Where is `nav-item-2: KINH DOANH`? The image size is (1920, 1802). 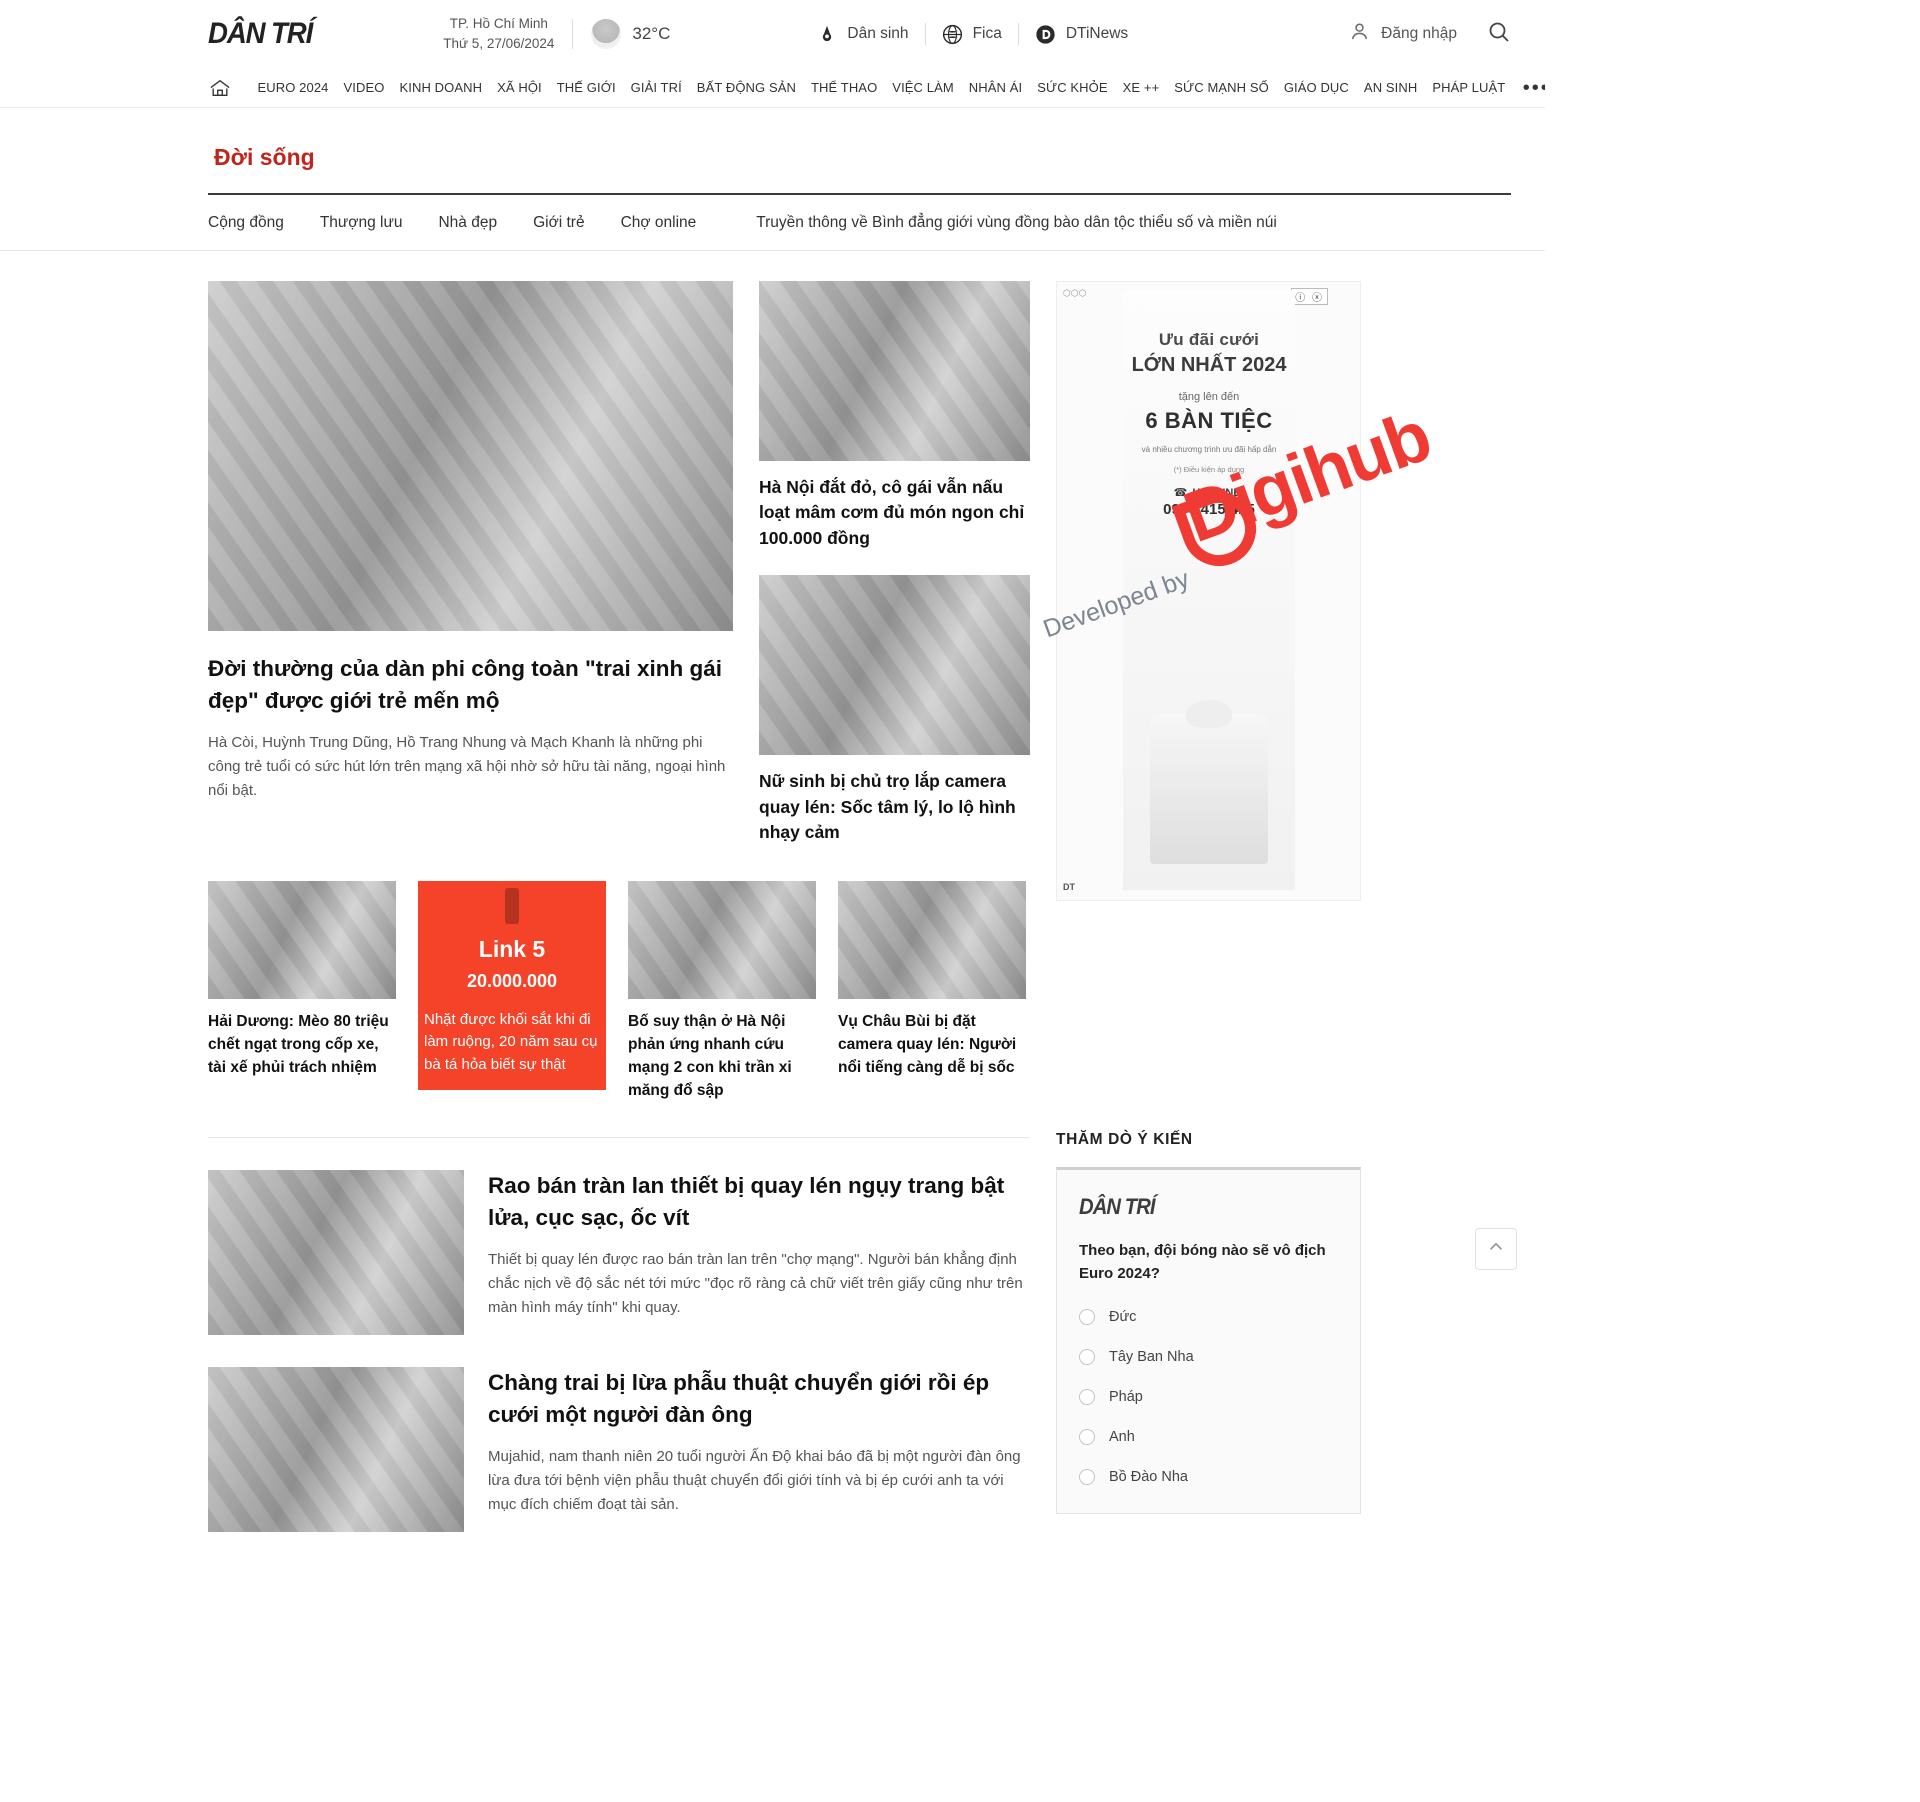
nav-item-2: KINH DOANH is located at coordinates (441, 87).